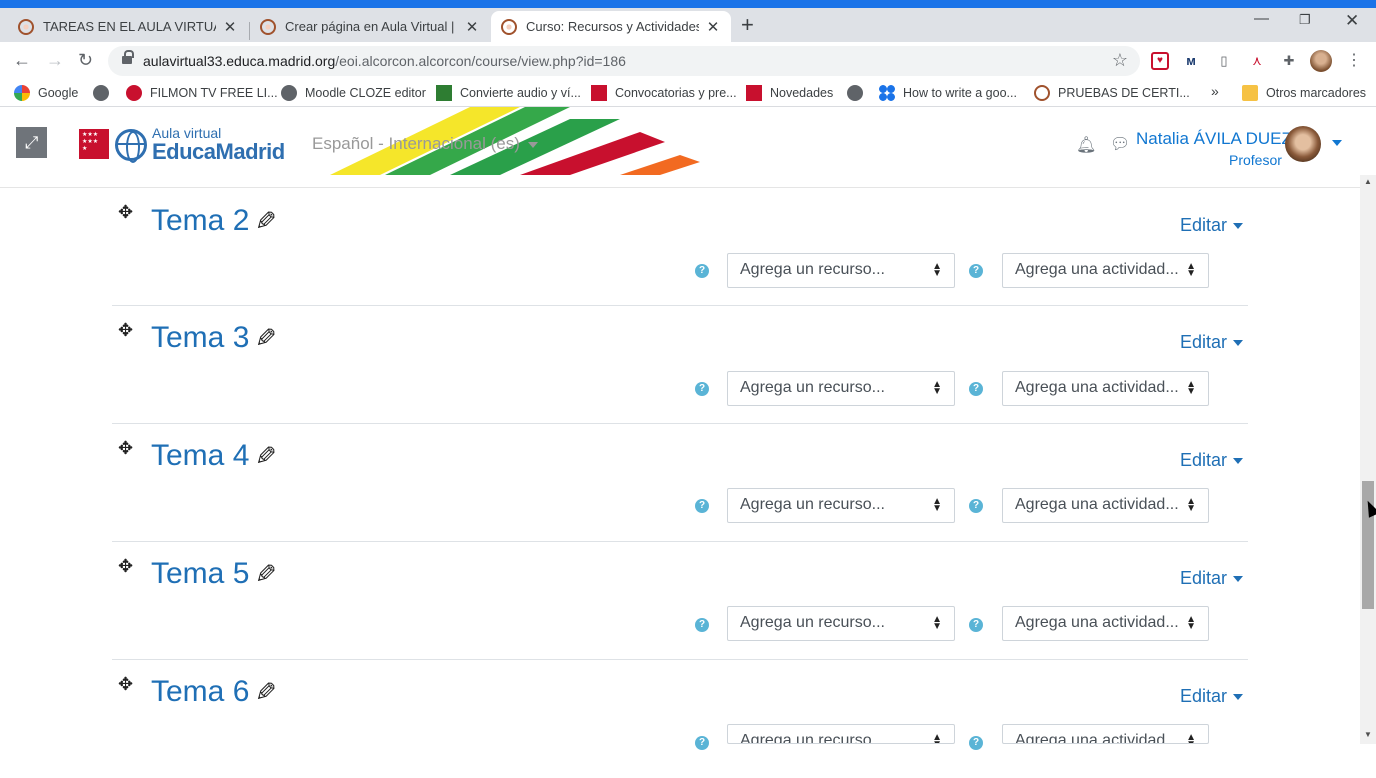 The width and height of the screenshot is (1376, 778). Describe the element at coordinates (1303, 144) in the screenshot. I see `avatar` at that location.